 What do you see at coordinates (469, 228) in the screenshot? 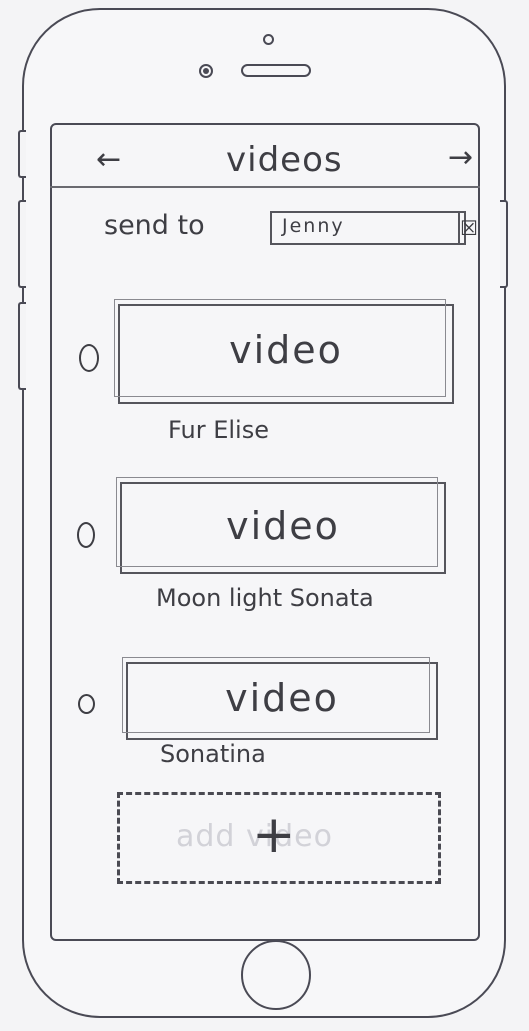
I see `dropdown-toggle-icon: ☒` at bounding box center [469, 228].